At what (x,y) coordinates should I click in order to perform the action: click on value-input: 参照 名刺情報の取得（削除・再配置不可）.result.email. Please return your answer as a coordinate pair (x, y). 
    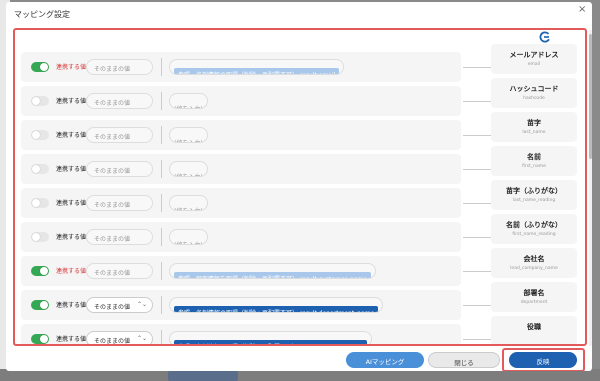
    Looking at the image, I should click on (257, 67).